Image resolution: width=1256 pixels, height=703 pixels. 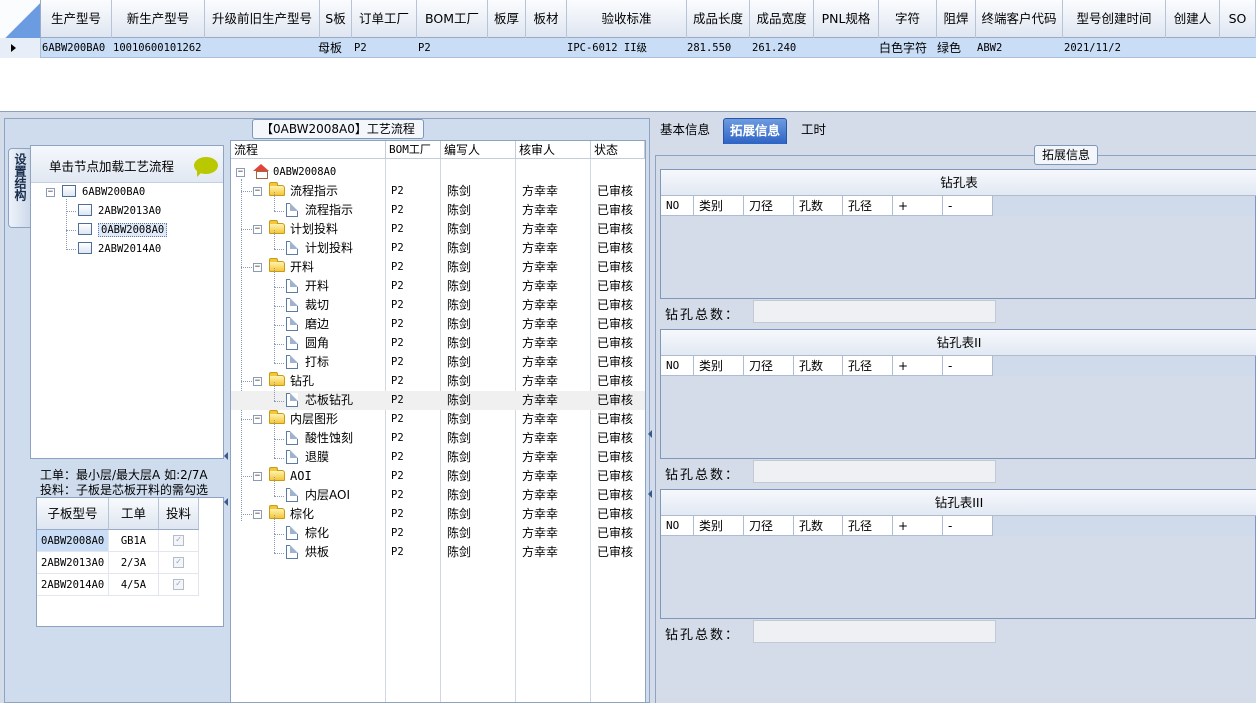 I want to click on flow-col-header-factory: BOM工厂, so click(x=413, y=150).